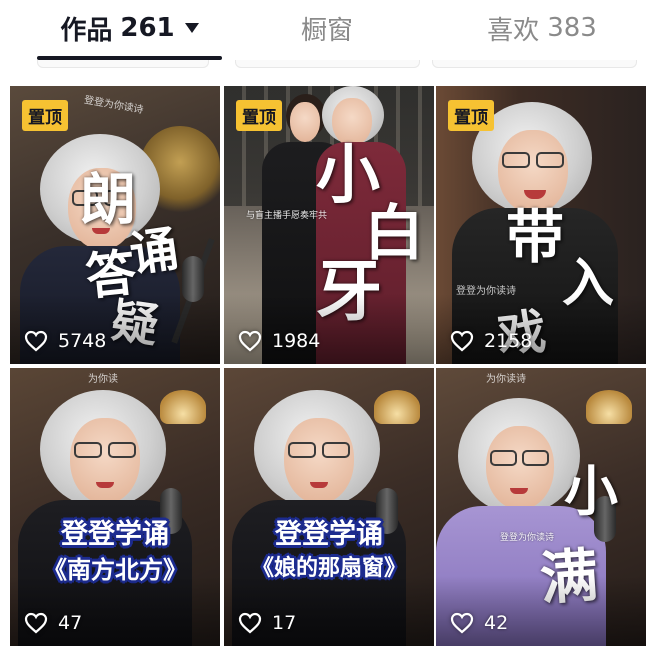 Image resolution: width=650 pixels, height=646 pixels. Describe the element at coordinates (508, 341) in the screenshot. I see `like-count-value: 2158` at that location.